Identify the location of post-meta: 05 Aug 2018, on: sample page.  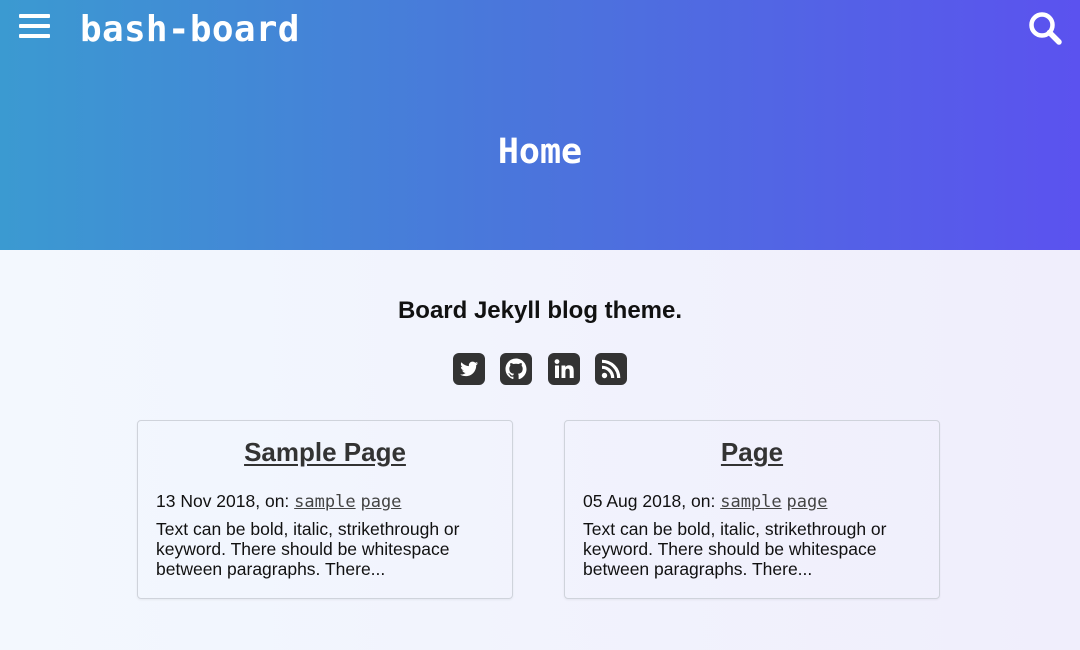
(705, 501).